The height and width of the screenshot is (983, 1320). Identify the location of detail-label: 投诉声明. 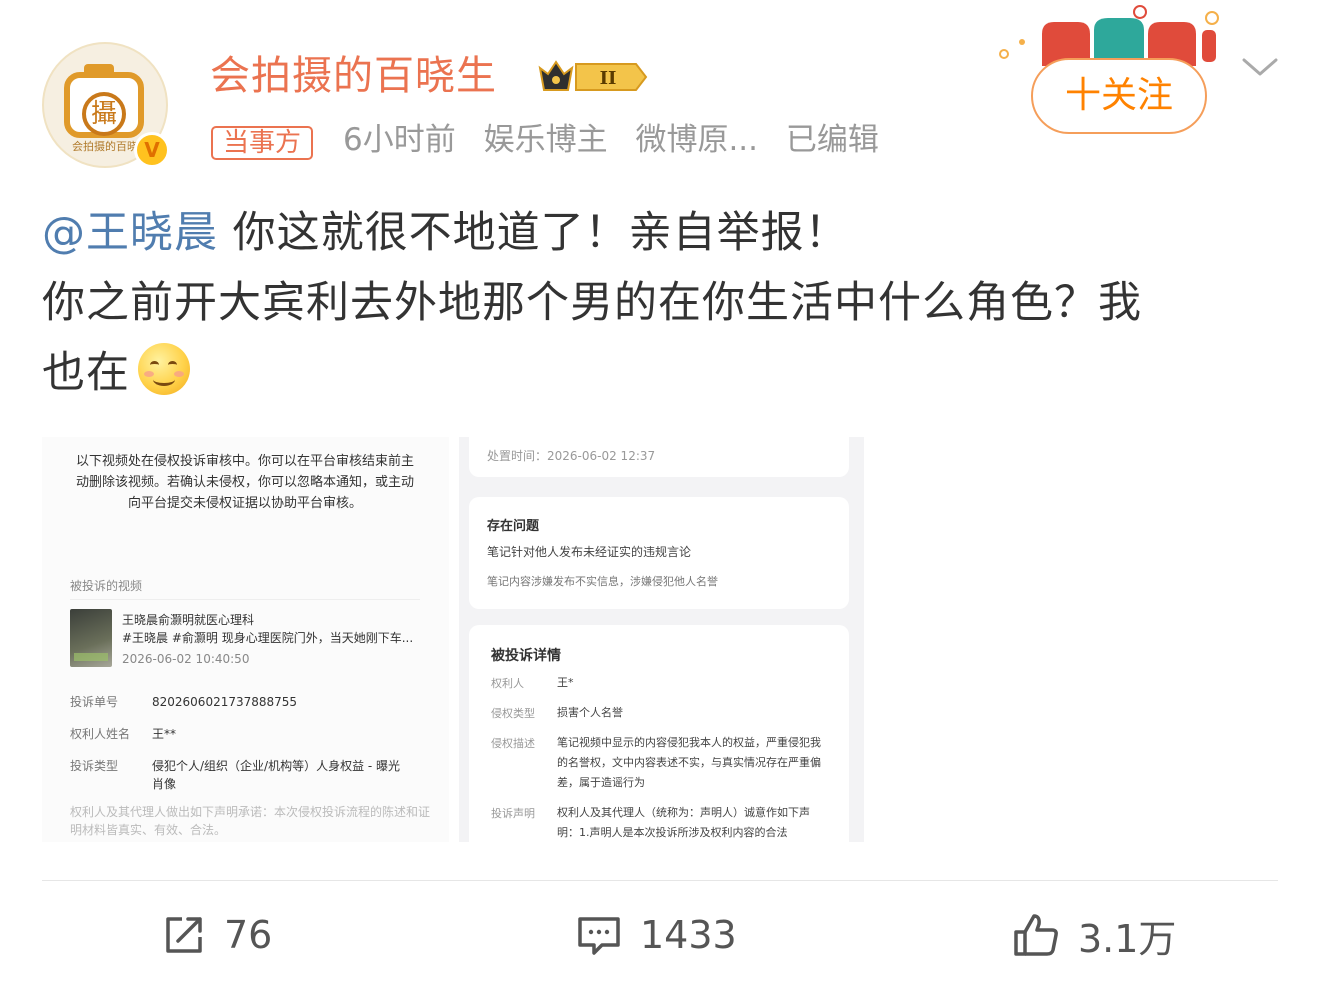
(513, 813).